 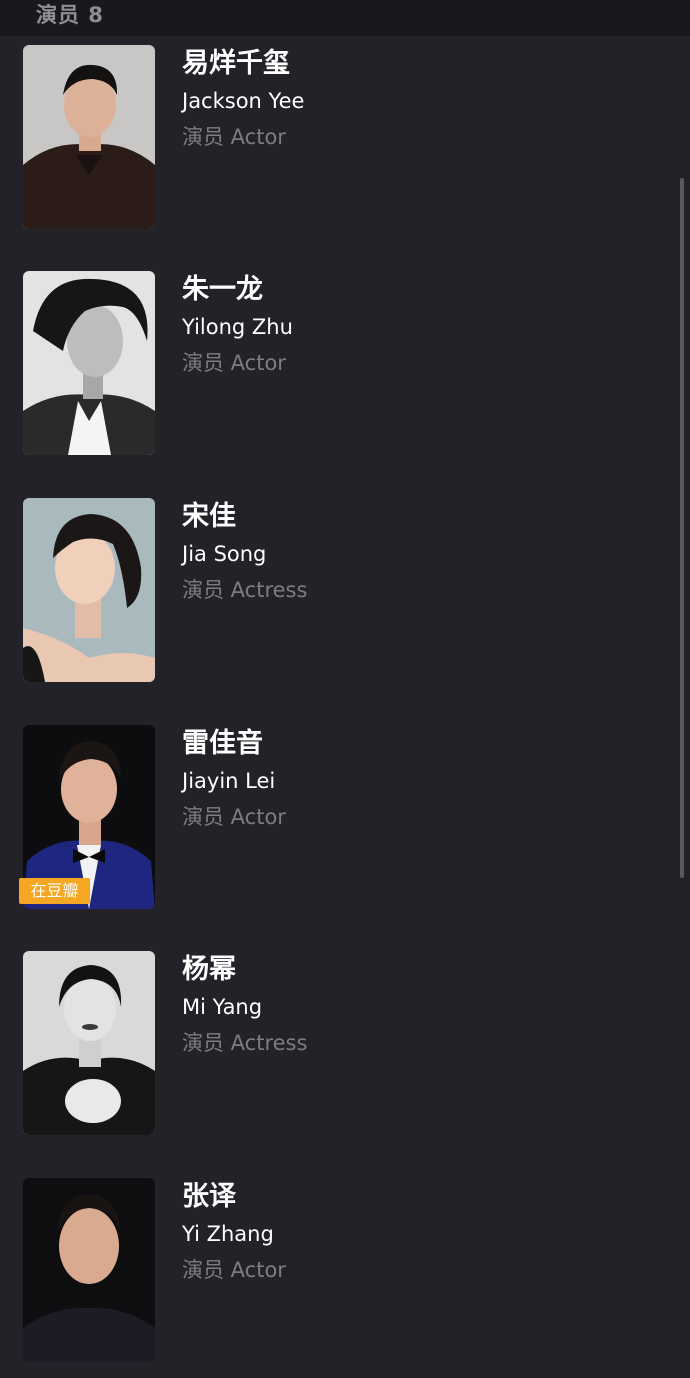 What do you see at coordinates (340, 825) in the screenshot?
I see `cast-item: 在豆瓣 雷佳音 Jiayin Lei 演员 Actor` at bounding box center [340, 825].